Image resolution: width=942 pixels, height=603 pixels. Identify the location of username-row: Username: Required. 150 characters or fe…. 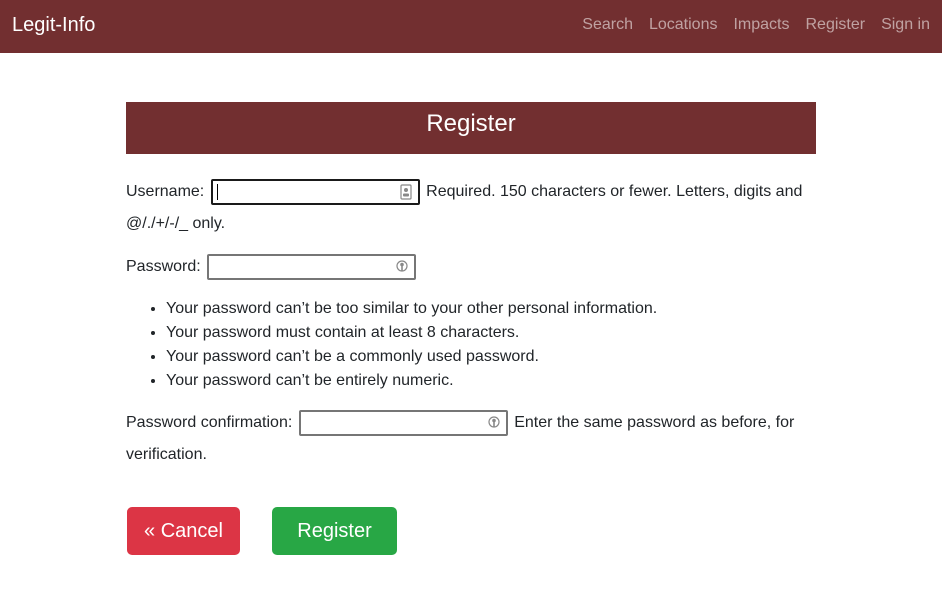
(471, 208).